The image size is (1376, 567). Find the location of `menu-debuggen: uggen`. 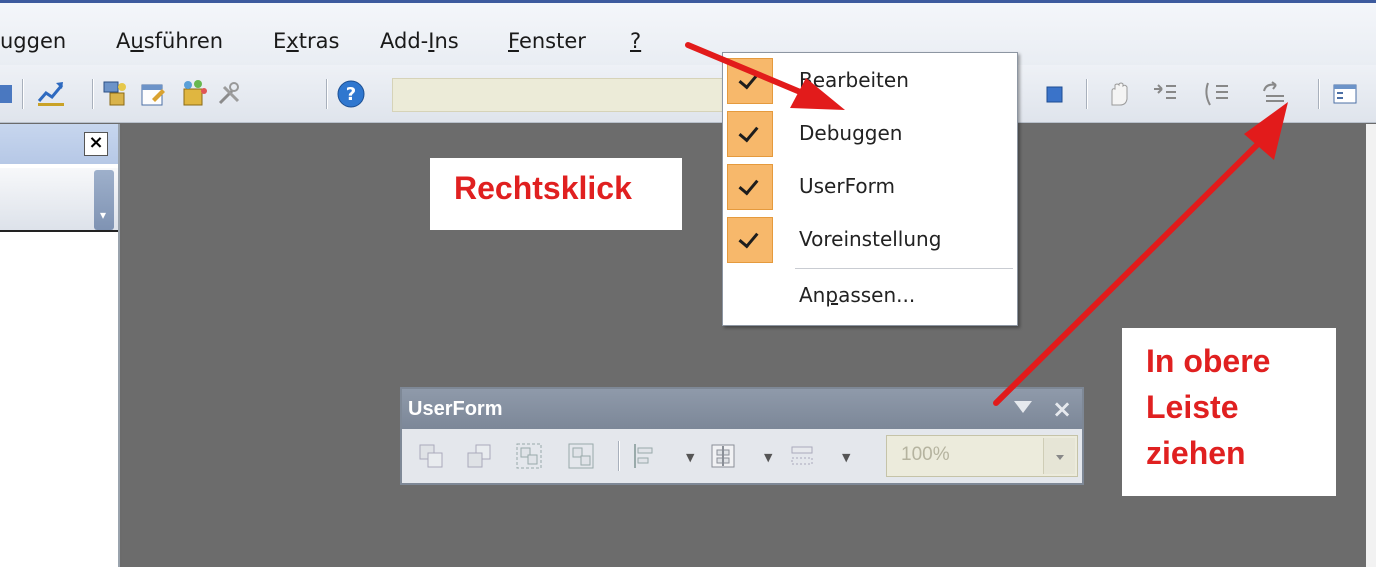

menu-debuggen: uggen is located at coordinates (33, 41).